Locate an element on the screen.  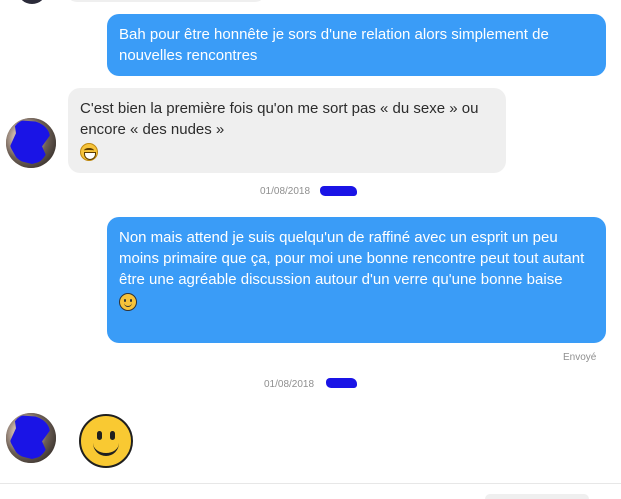
partial-message-bubble is located at coordinates (166, 1).